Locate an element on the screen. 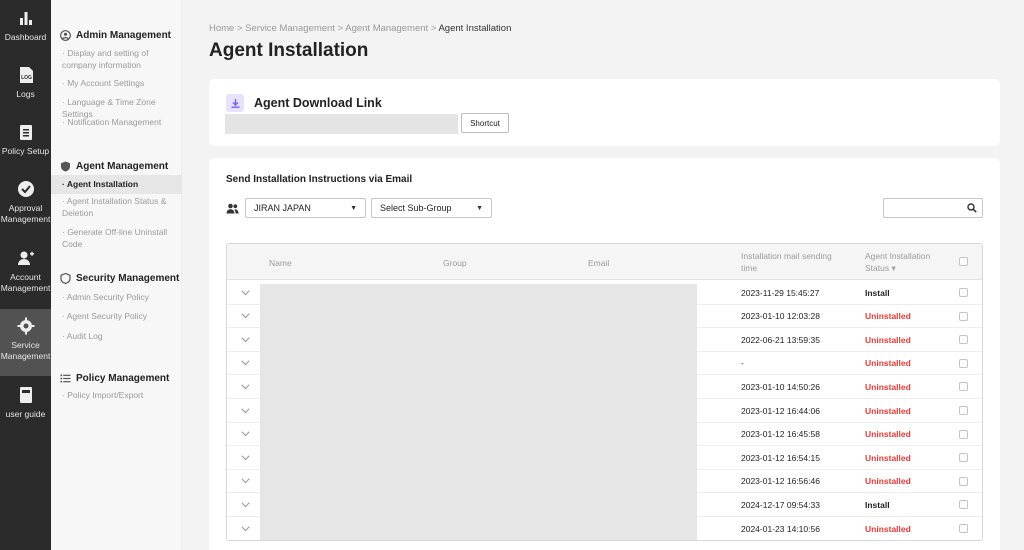 This screenshot has height=550, width=1024. subgroup-select: Select Sub-Group ▼ is located at coordinates (431, 208).